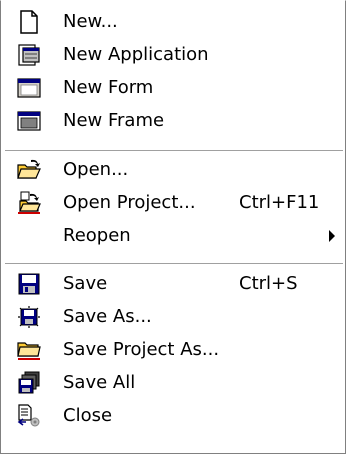 The width and height of the screenshot is (348, 456). Describe the element at coordinates (114, 120) in the screenshot. I see `menu-item-label: New Frame` at that location.